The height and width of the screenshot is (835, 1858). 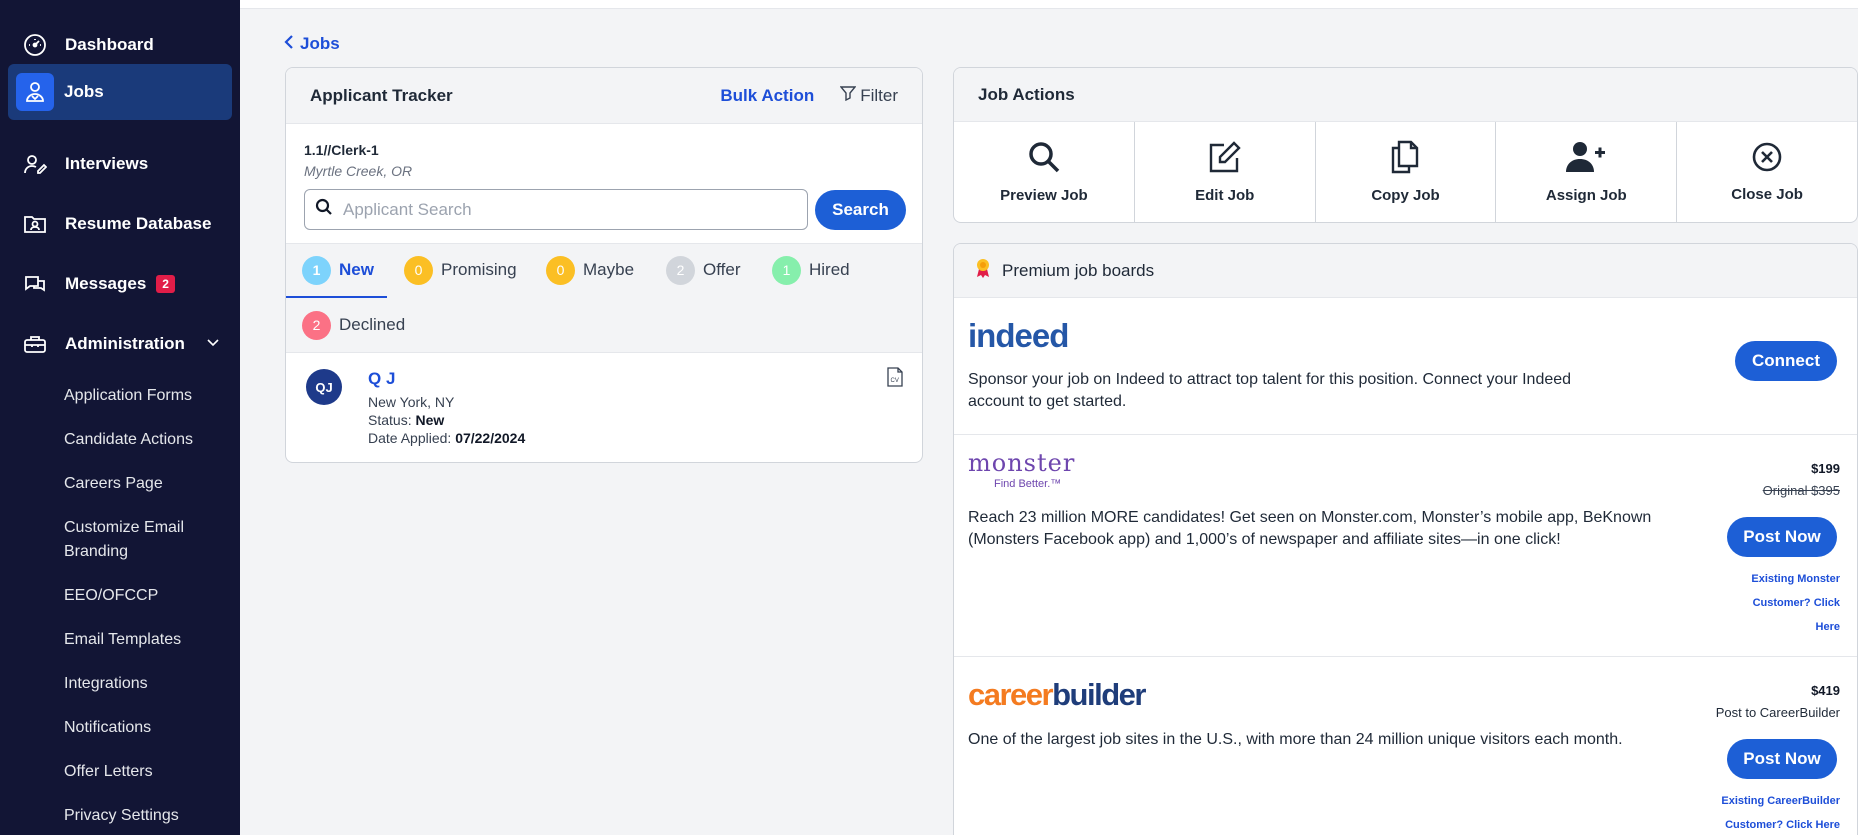 I want to click on sidebar-subitem-notifications: Notifications, so click(x=144, y=728).